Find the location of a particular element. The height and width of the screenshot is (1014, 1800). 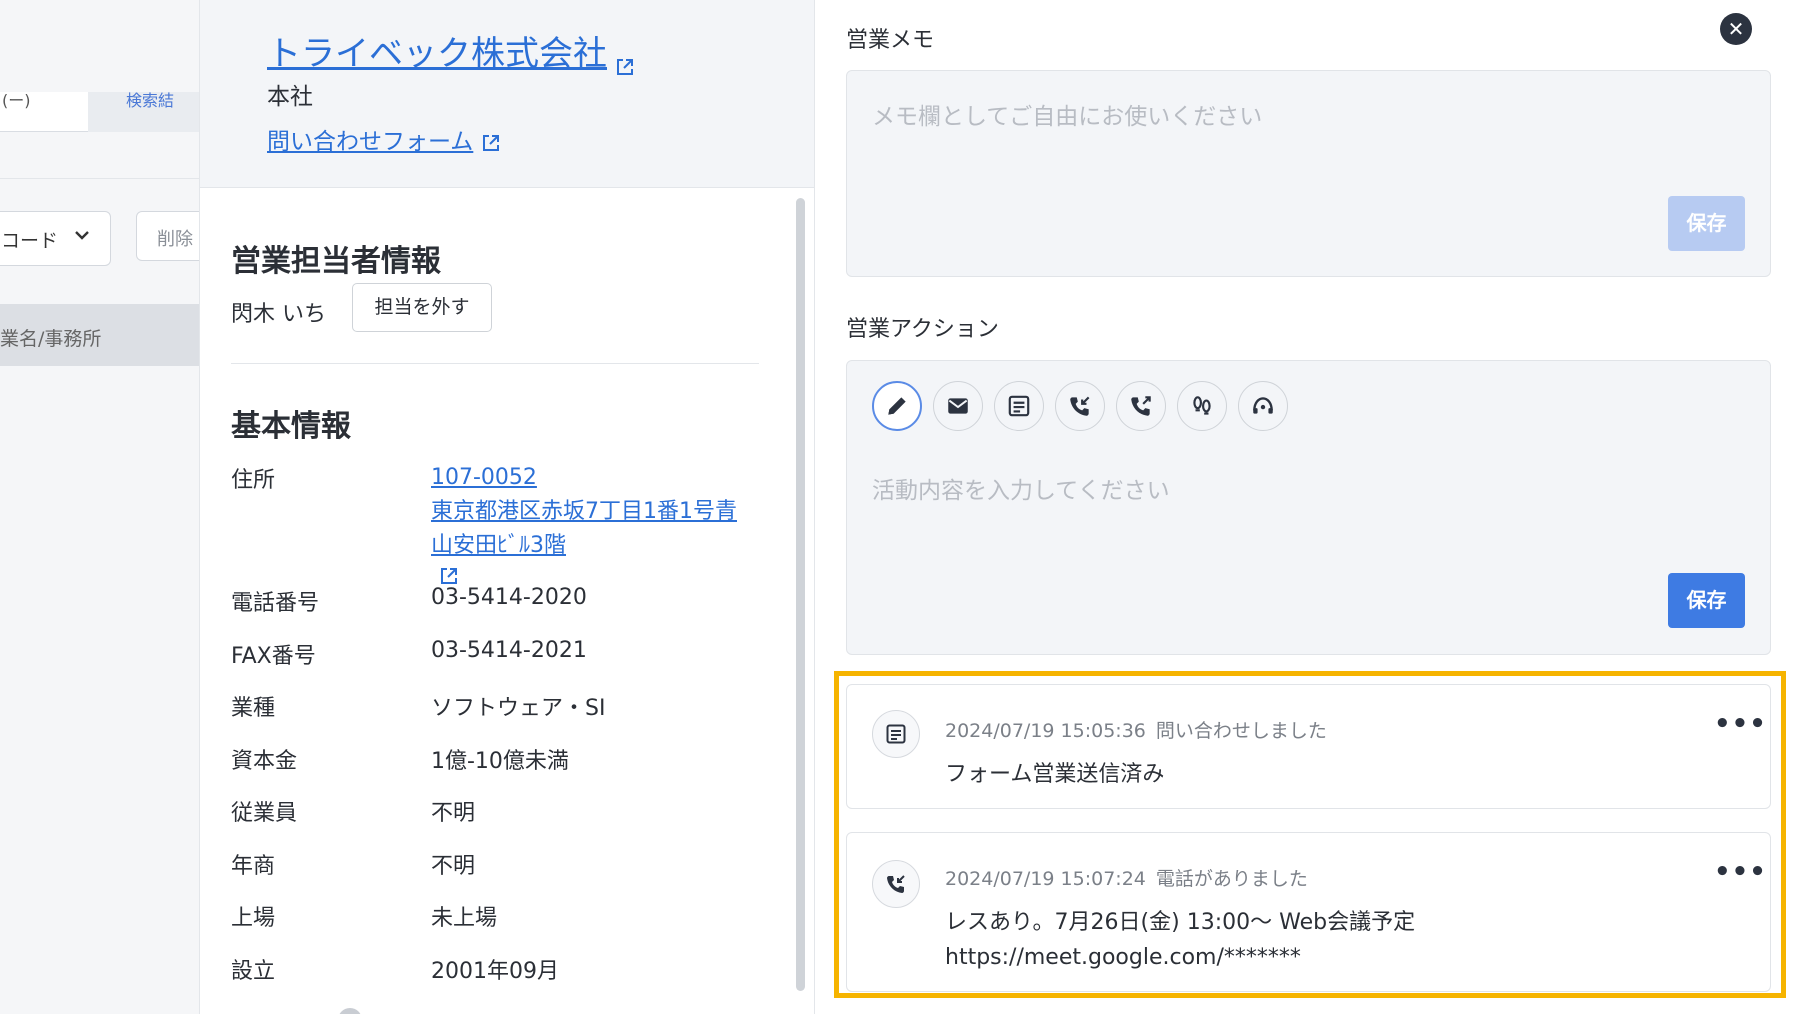

sort-select: コード is located at coordinates (55, 238).